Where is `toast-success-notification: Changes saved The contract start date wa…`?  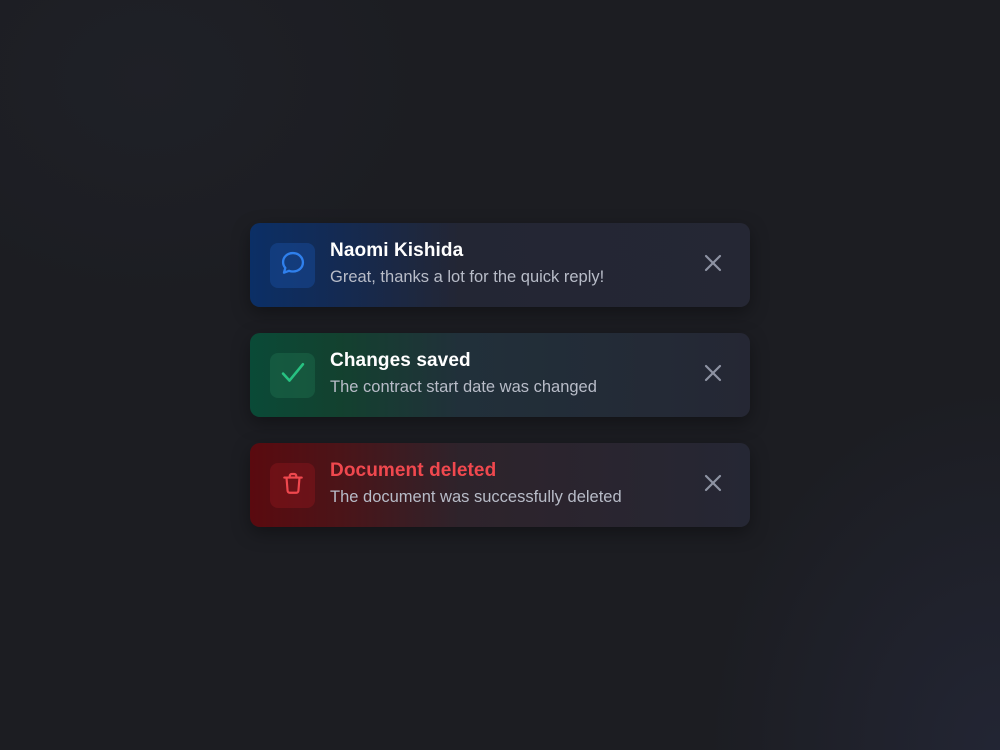 toast-success-notification: Changes saved The contract start date wa… is located at coordinates (500, 375).